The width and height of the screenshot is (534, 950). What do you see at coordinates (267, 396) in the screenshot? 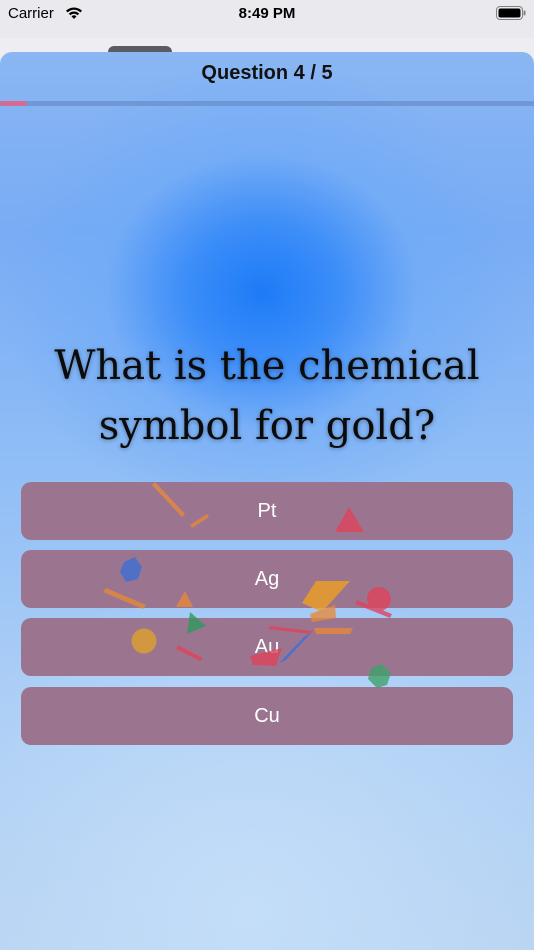
I see `question-text: What is the chemical symbol for gold?` at bounding box center [267, 396].